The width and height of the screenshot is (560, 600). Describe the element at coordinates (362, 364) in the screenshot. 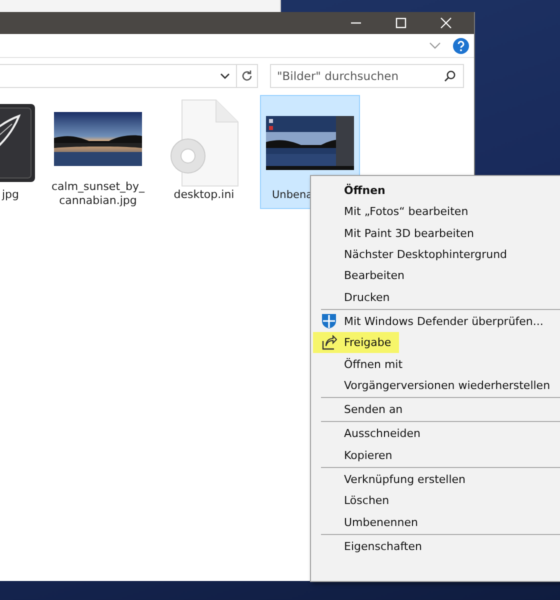

I see `menu-item: Öffnen mit` at that location.